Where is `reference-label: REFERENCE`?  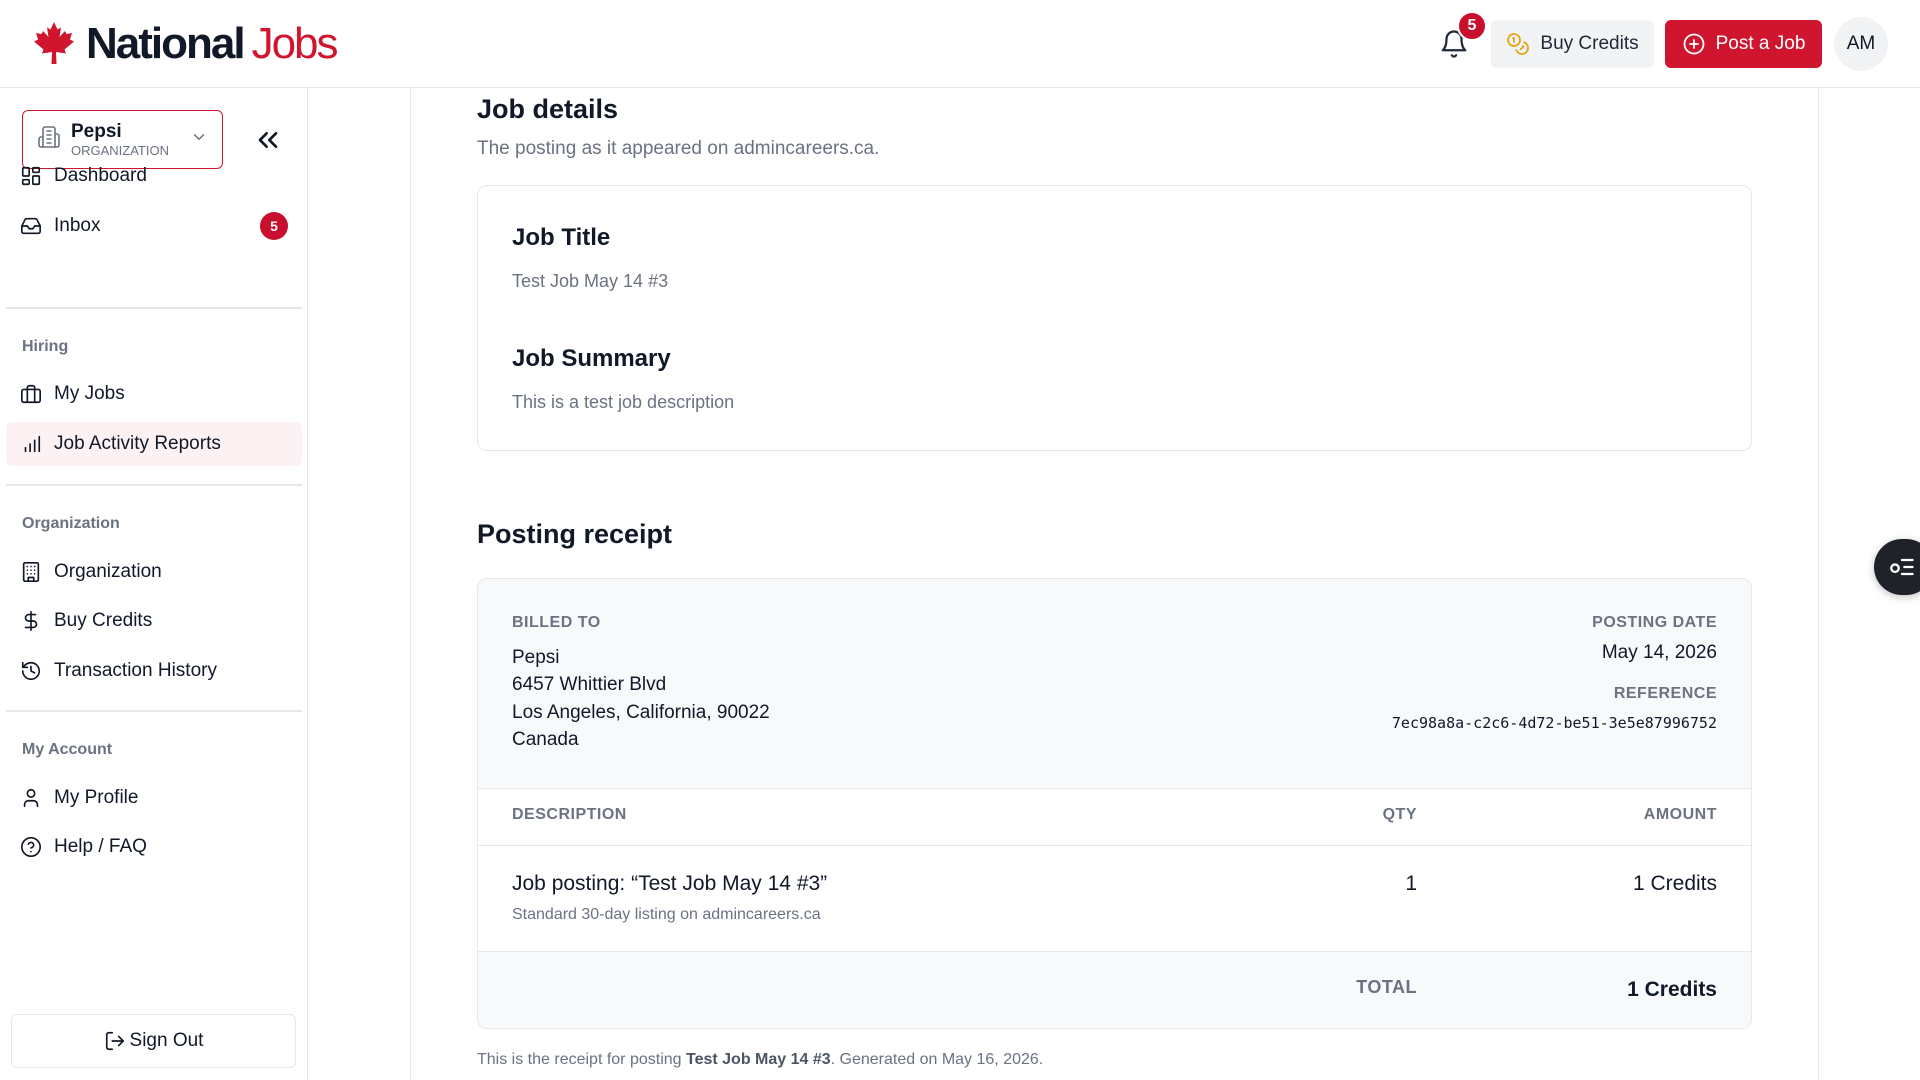 reference-label: REFERENCE is located at coordinates (1665, 693).